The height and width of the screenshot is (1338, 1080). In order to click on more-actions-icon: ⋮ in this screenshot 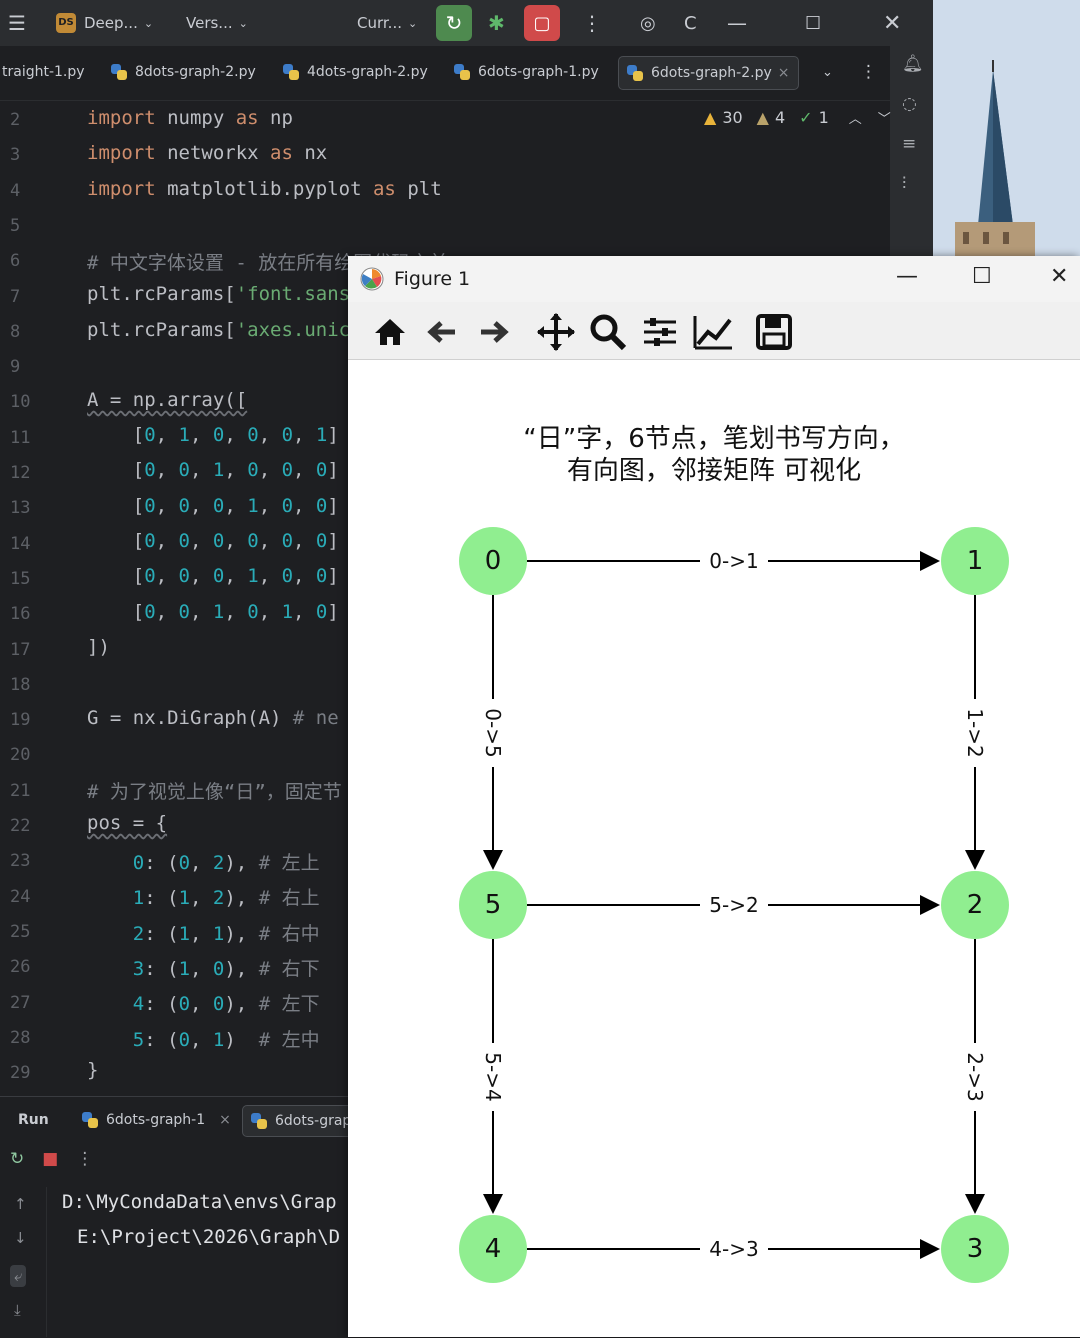, I will do `click(592, 23)`.